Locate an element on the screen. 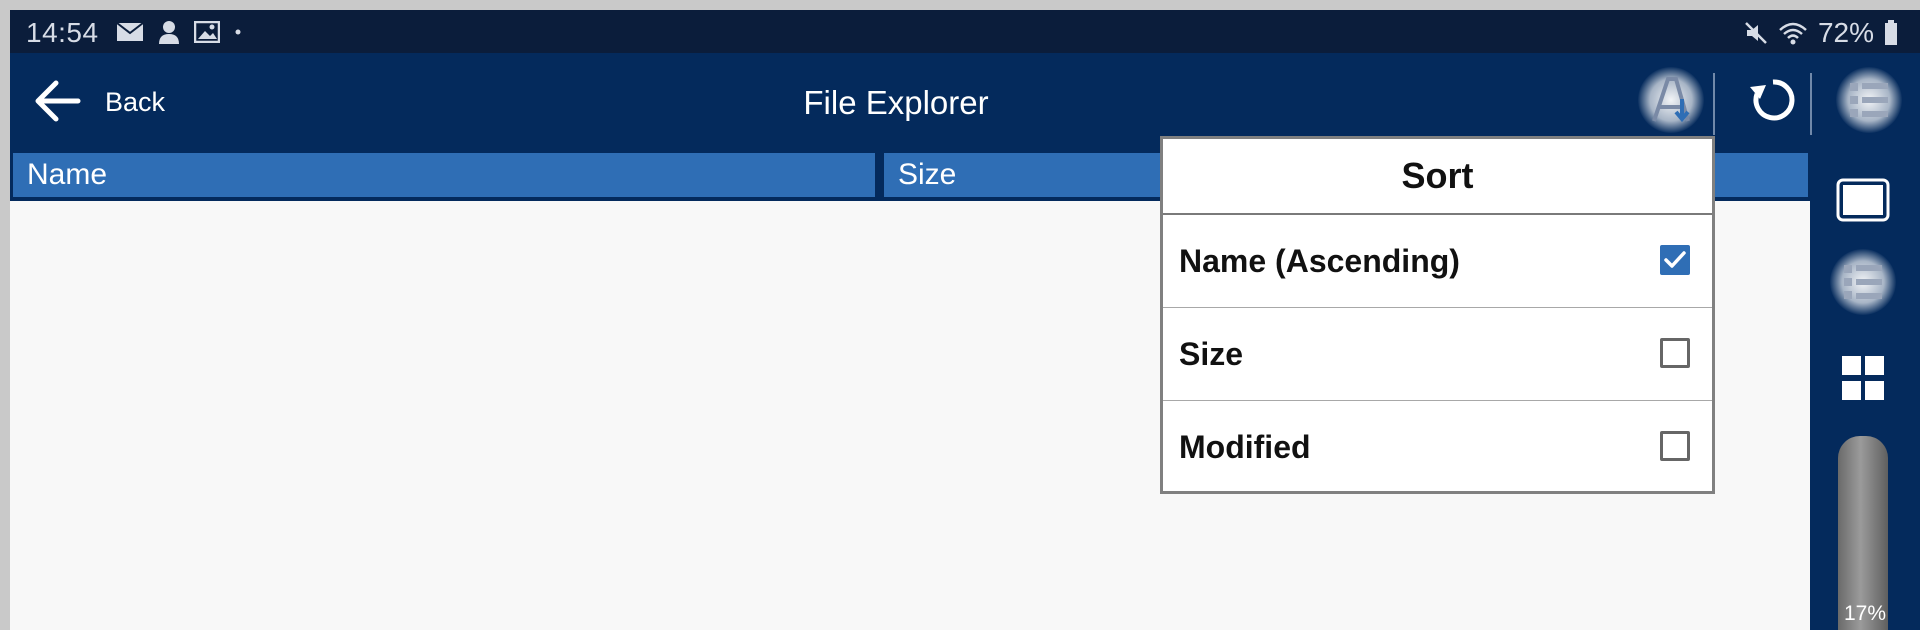 The width and height of the screenshot is (1920, 630). sort-icon is located at coordinates (1671, 100).